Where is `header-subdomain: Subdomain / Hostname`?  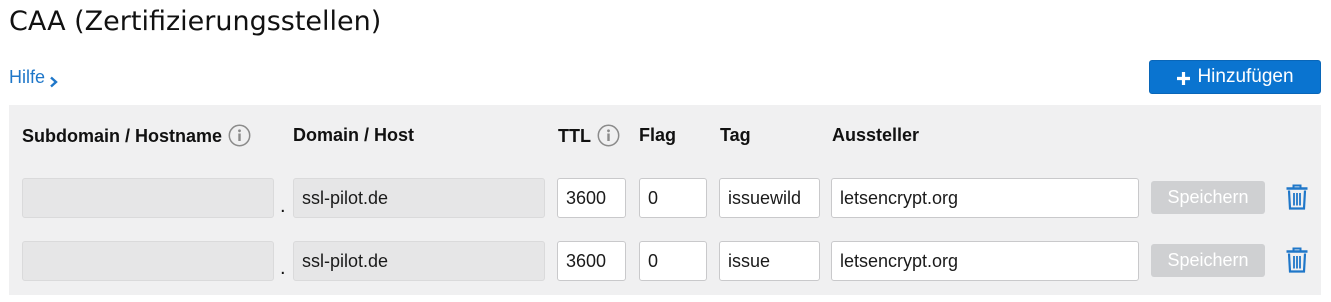
header-subdomain: Subdomain / Hostname is located at coordinates (136, 135).